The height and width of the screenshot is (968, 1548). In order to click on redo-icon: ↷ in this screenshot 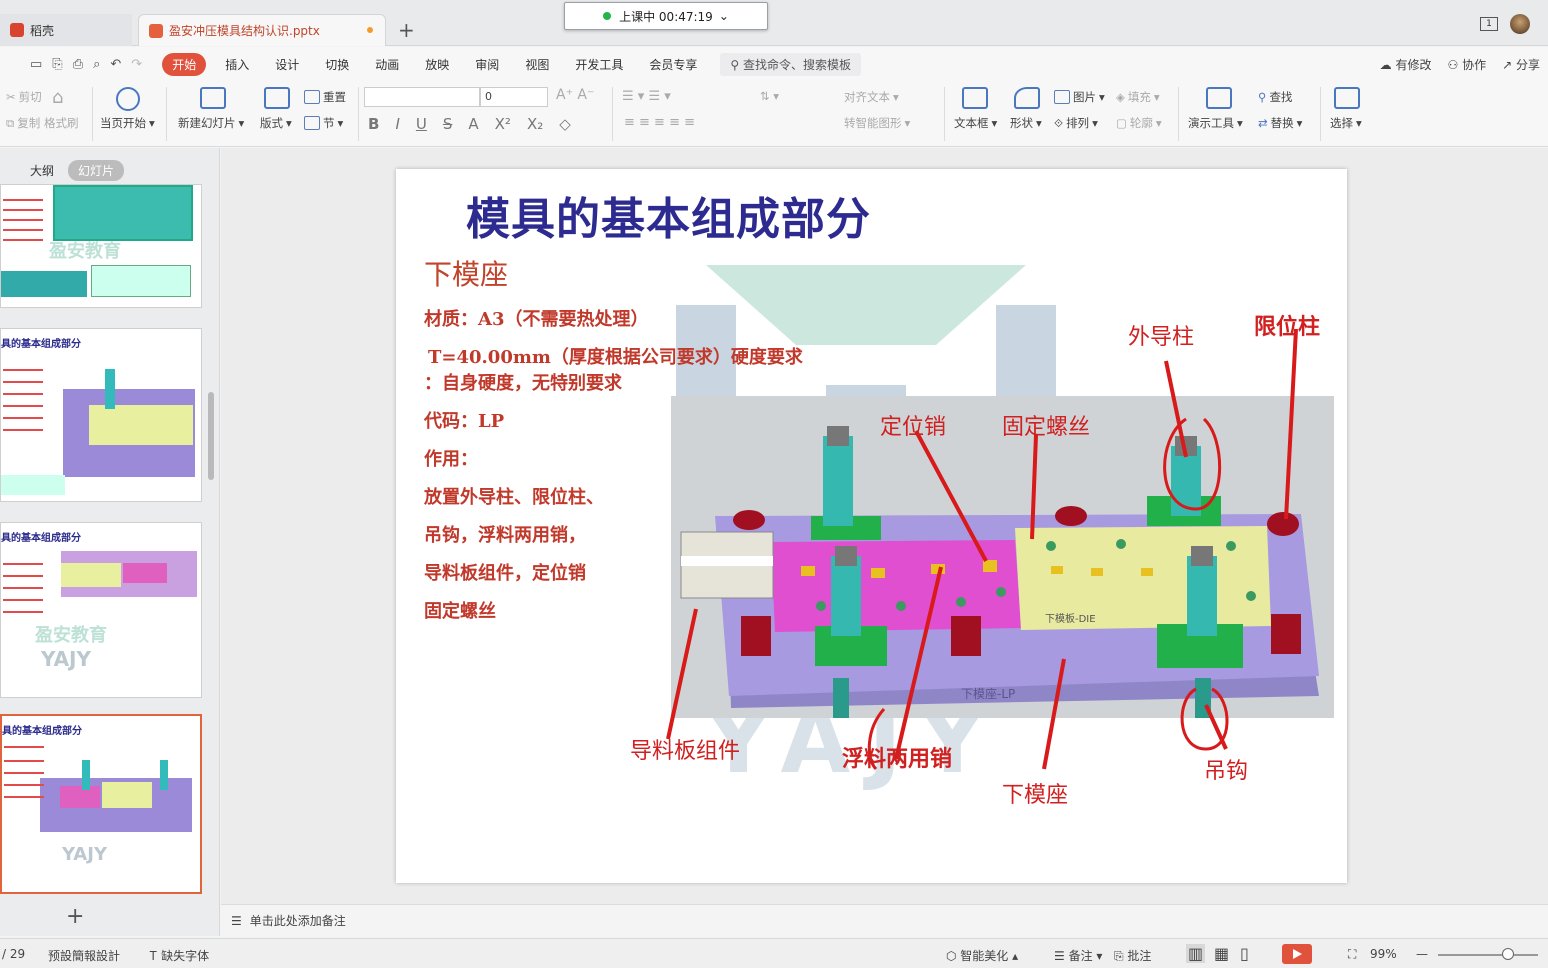, I will do `click(136, 64)`.